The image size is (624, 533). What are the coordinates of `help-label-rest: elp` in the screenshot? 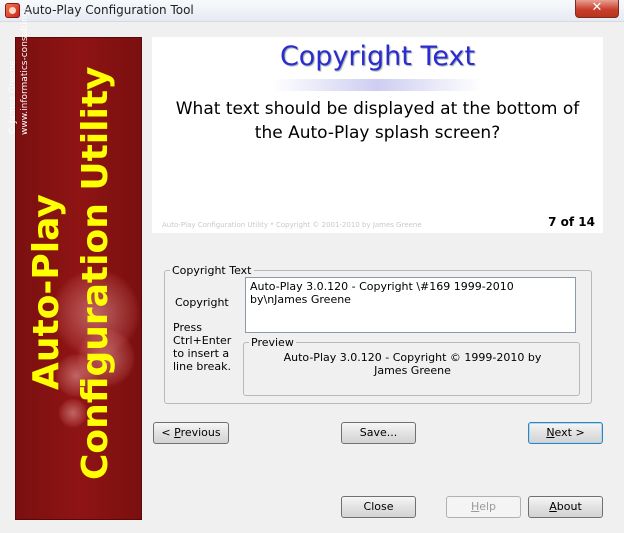 It's located at (488, 506).